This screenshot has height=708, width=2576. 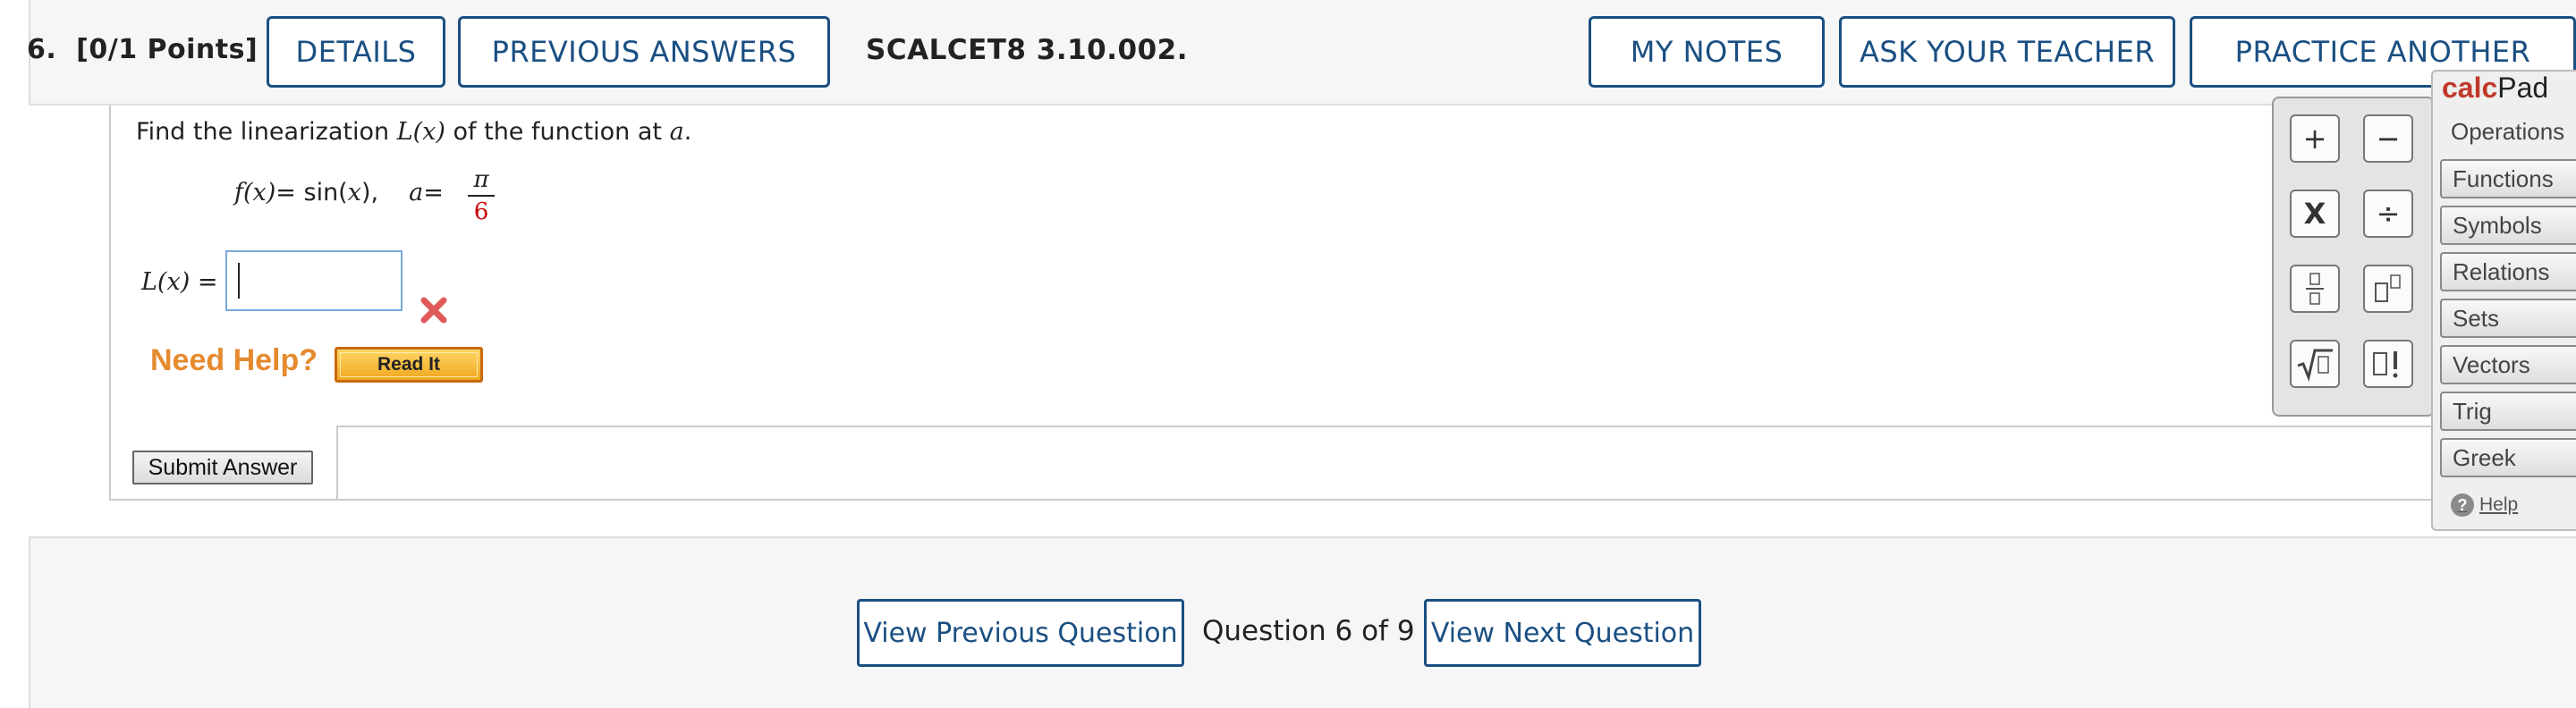 I want to click on ask-teacher-button: ASK YOUR TEACHER, so click(x=2007, y=52).